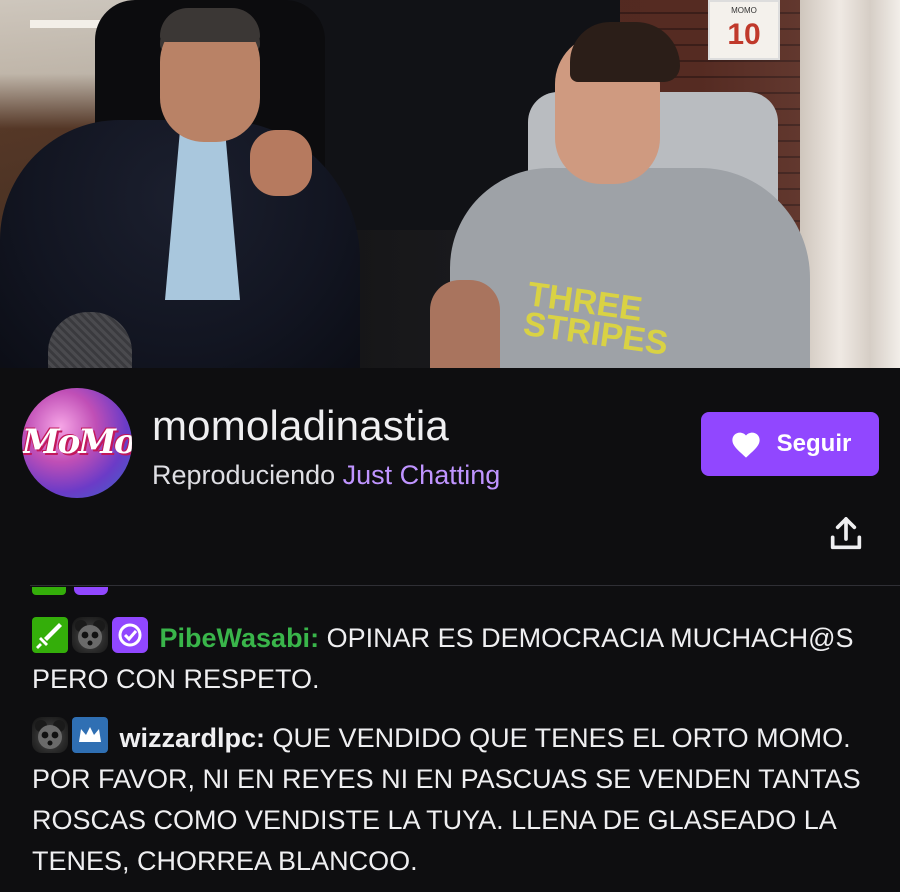  What do you see at coordinates (235, 638) in the screenshot?
I see `chat-username: PibeWasabi` at bounding box center [235, 638].